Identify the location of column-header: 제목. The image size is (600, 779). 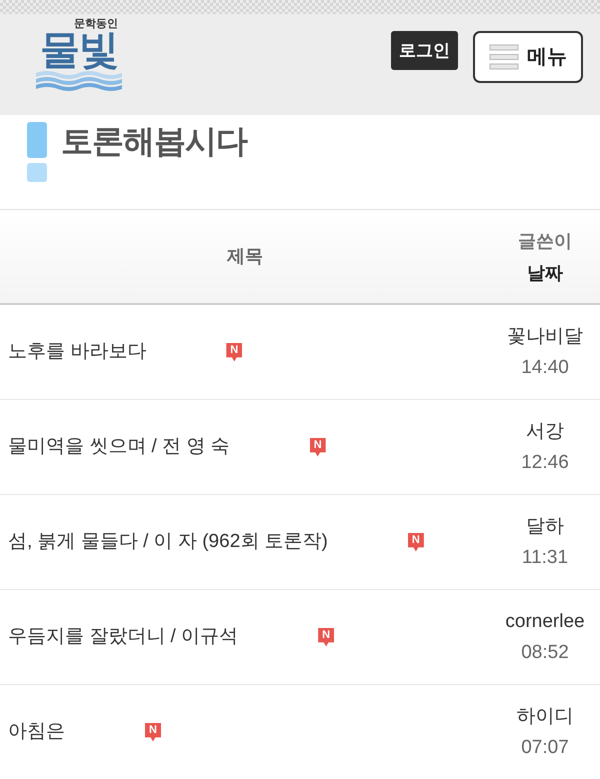
(245, 256).